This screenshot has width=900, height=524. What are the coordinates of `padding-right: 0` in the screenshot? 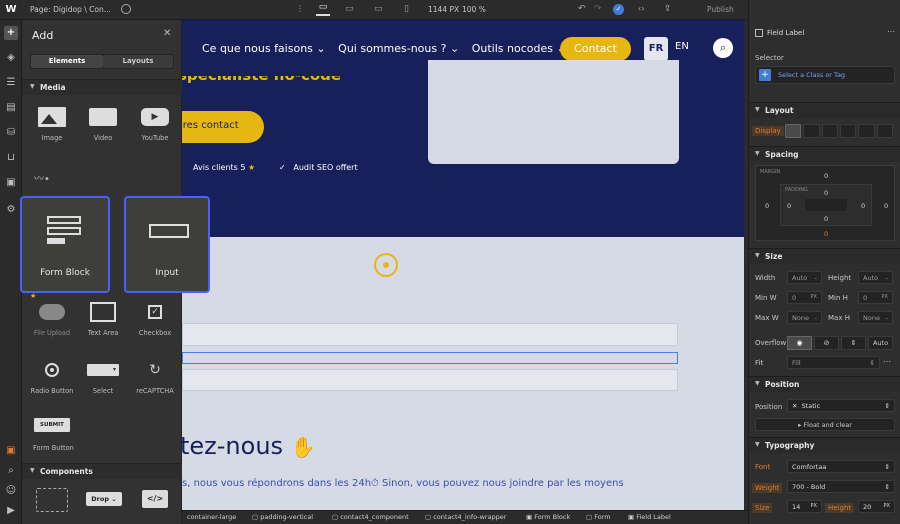 It's located at (863, 206).